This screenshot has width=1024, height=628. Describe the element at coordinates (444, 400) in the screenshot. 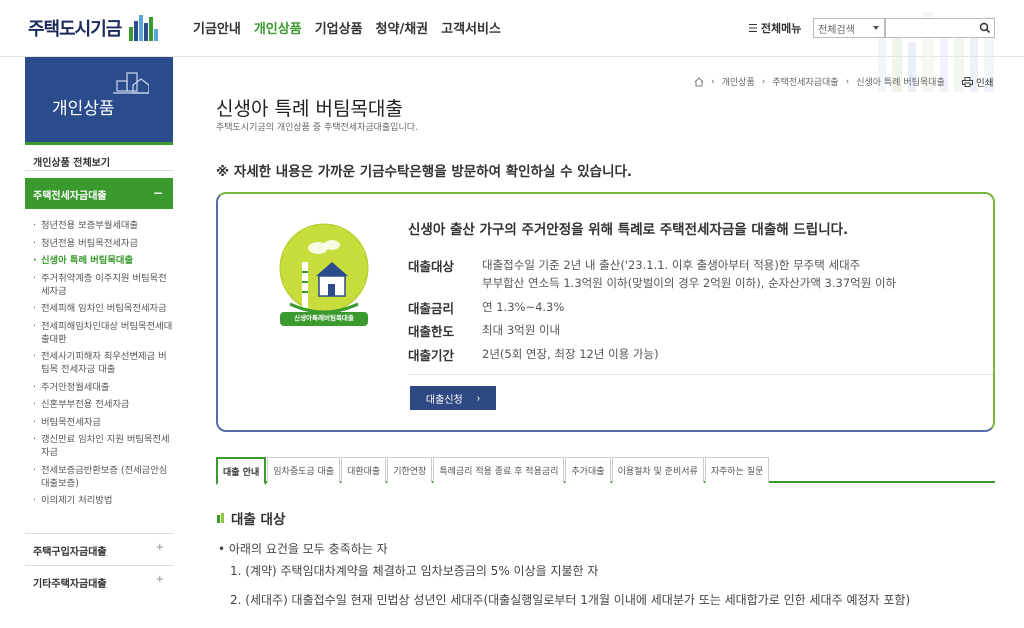

I see `apply-label: 대출신청` at that location.